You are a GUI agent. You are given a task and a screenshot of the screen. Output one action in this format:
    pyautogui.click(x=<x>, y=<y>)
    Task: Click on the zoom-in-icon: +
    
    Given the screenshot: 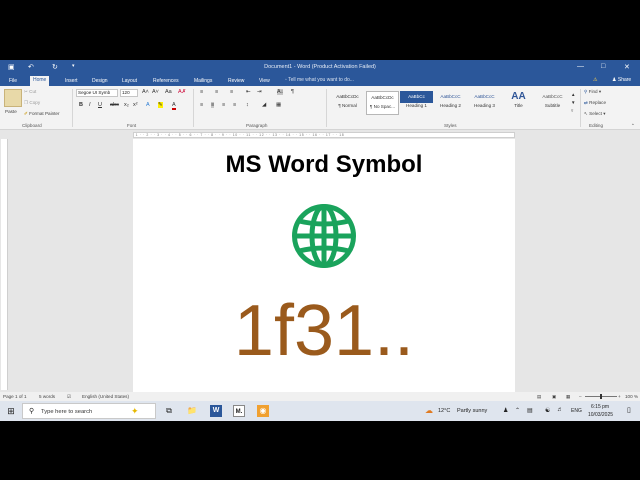 What is the action you would take?
    pyautogui.click(x=619, y=396)
    